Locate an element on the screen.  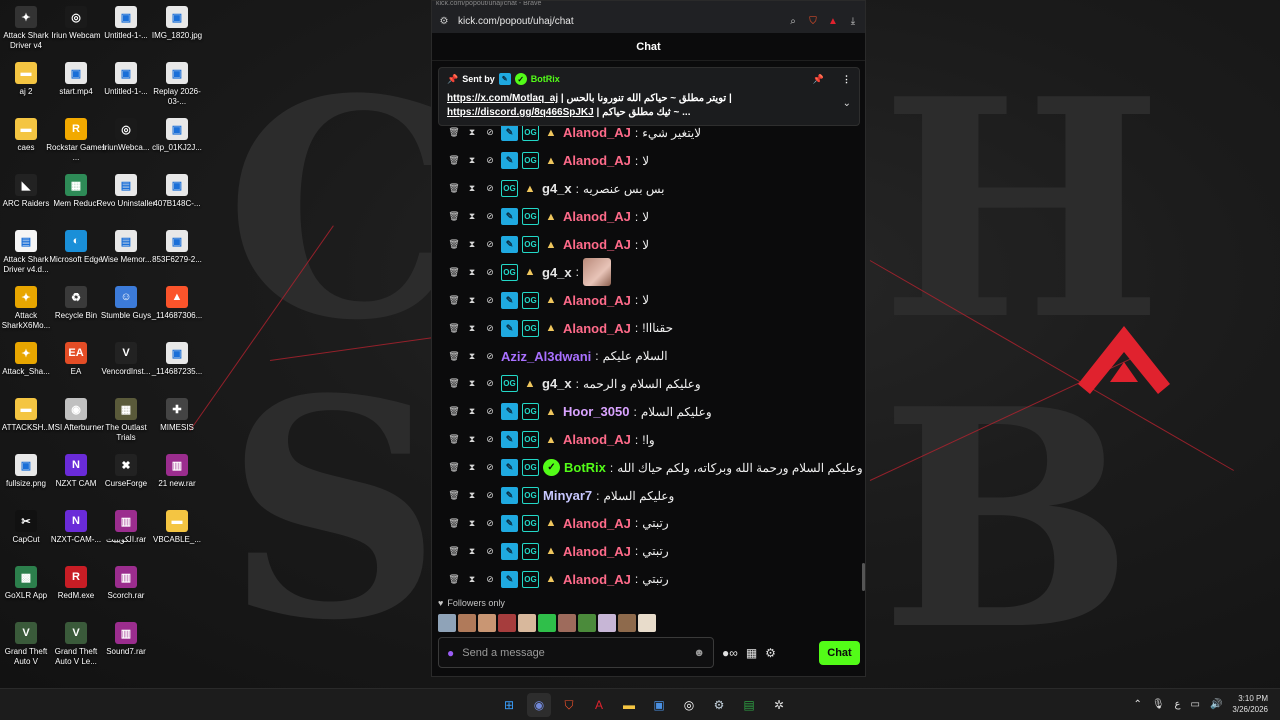
chat-username: BotRix is located at coordinates (585, 467).